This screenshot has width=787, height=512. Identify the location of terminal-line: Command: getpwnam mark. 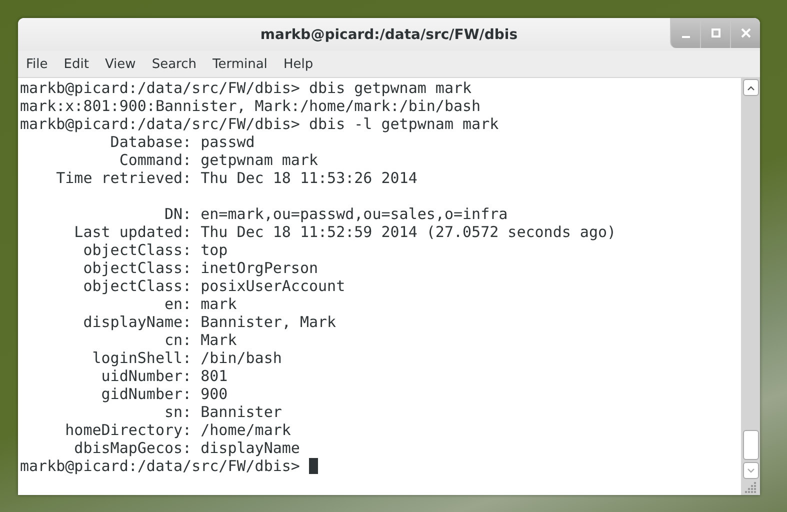
(218, 160).